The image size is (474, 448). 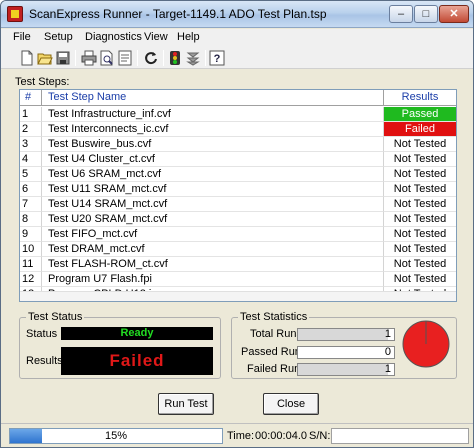 What do you see at coordinates (454, 14) in the screenshot?
I see `close-window-button: ✕` at bounding box center [454, 14].